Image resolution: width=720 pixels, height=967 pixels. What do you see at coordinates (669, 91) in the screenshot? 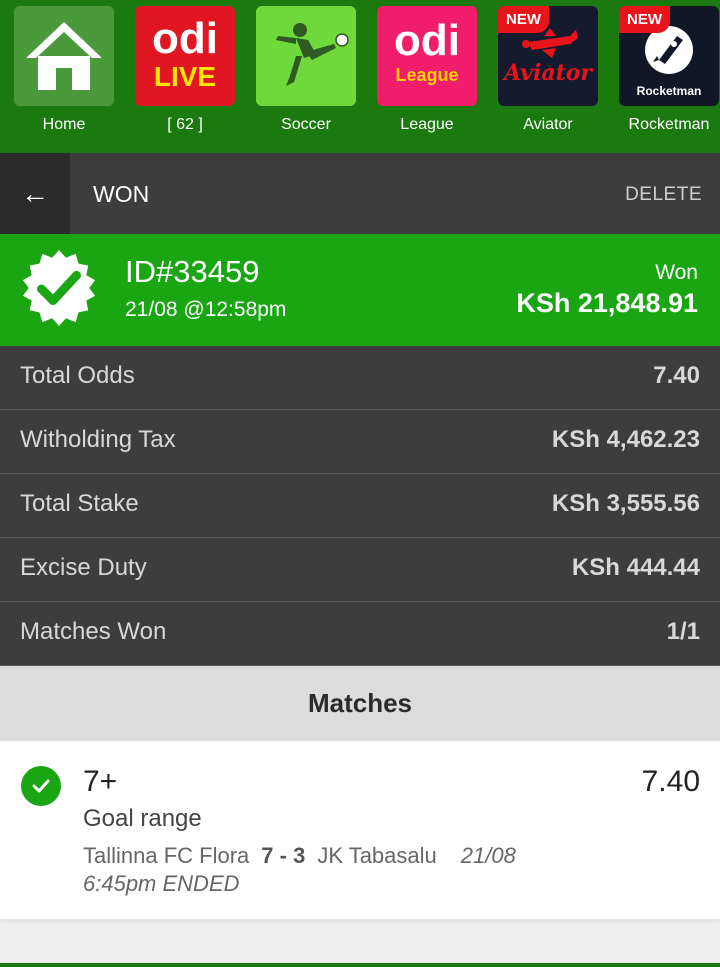
I see `rocketman-logo-text: Rocketman` at bounding box center [669, 91].